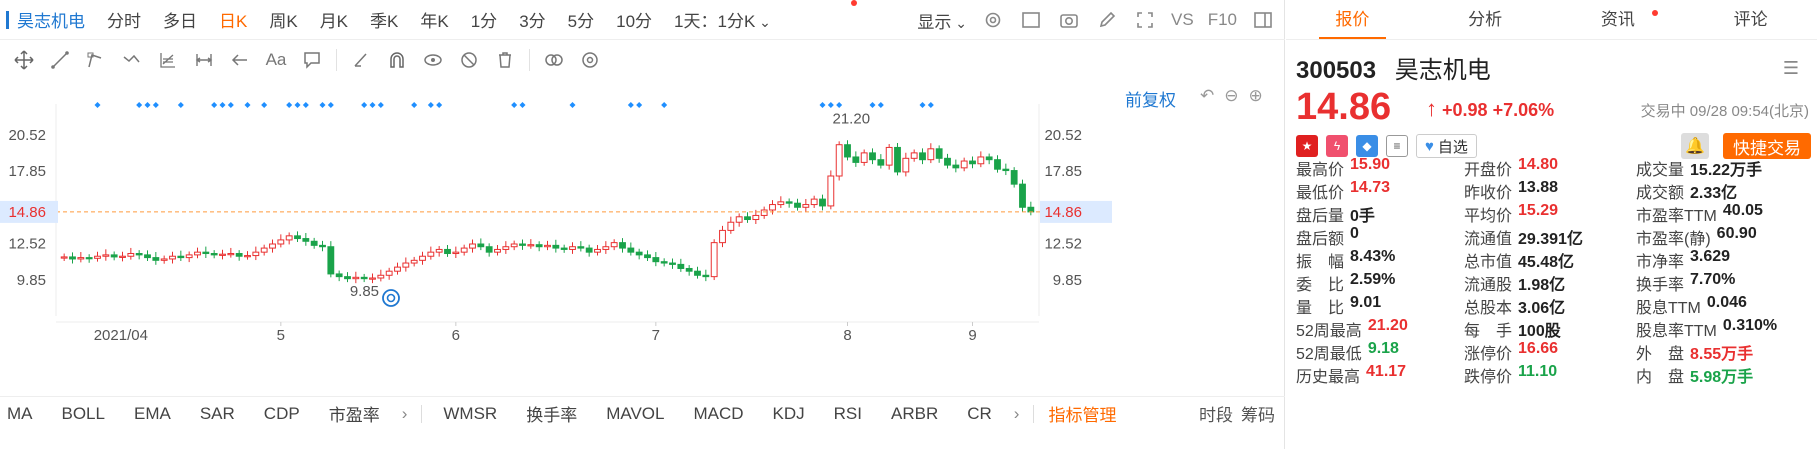  What do you see at coordinates (1791, 68) in the screenshot?
I see `menu-icon: ☰` at bounding box center [1791, 68].